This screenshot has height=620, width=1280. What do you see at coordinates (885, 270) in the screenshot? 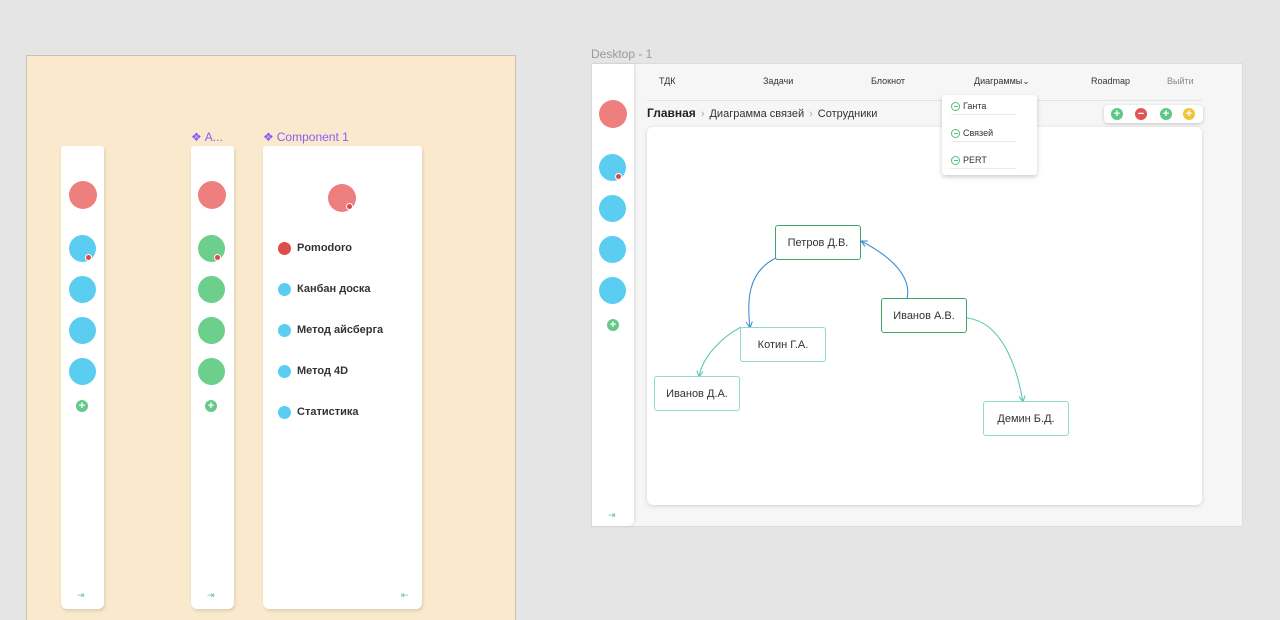
I see `edge-ivanov-petrov` at bounding box center [885, 270].